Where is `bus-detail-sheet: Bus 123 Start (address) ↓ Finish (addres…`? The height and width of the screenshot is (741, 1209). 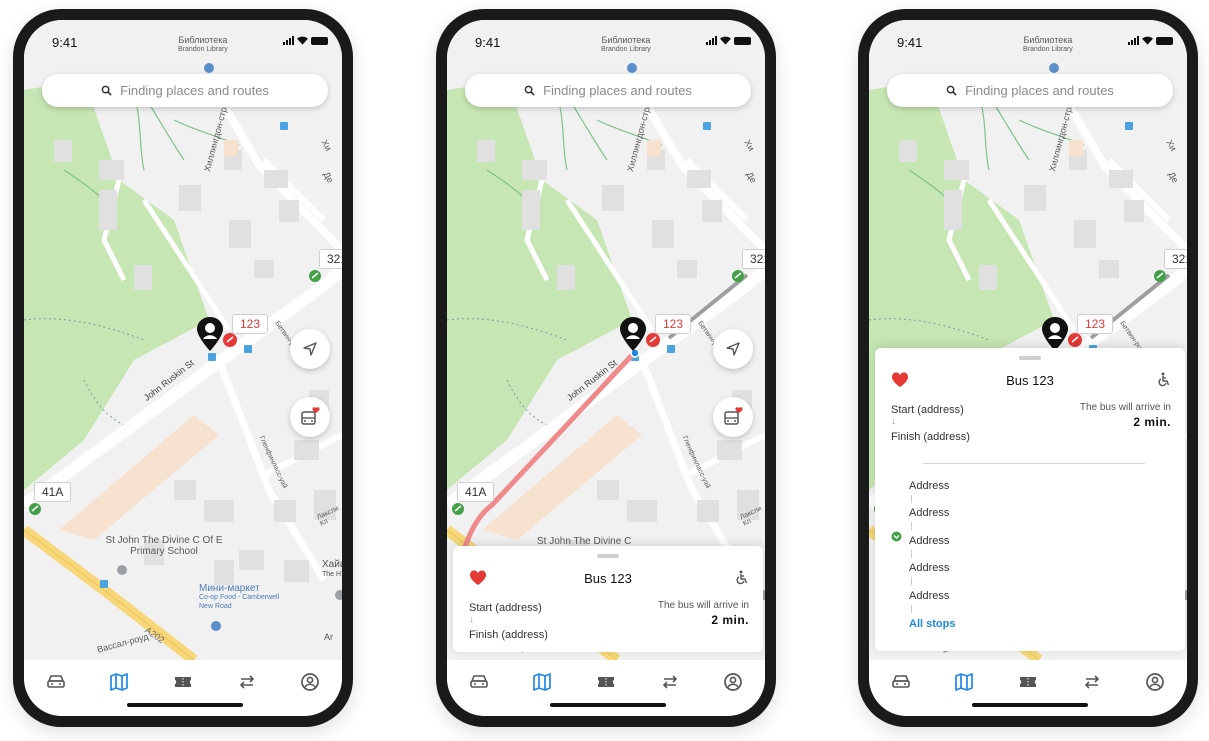 bus-detail-sheet: Bus 123 Start (address) ↓ Finish (addres… is located at coordinates (1030, 499).